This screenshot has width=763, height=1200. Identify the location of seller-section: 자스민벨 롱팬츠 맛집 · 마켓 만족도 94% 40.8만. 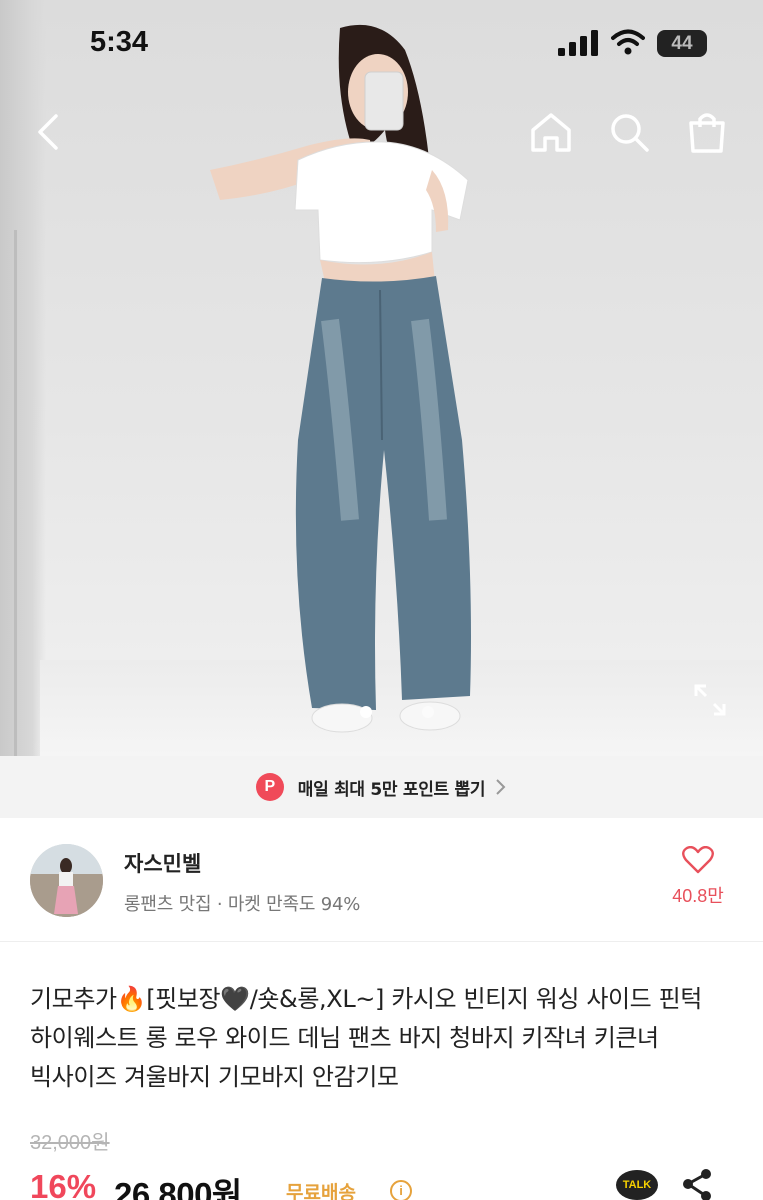
(381, 880).